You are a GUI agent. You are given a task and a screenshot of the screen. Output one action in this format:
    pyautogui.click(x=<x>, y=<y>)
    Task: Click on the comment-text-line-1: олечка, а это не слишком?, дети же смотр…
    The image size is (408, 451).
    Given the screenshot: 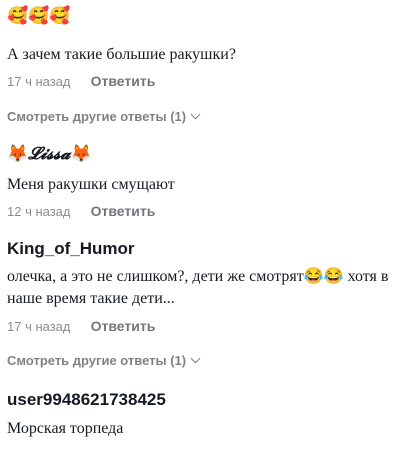 What is the action you would take?
    pyautogui.click(x=198, y=276)
    